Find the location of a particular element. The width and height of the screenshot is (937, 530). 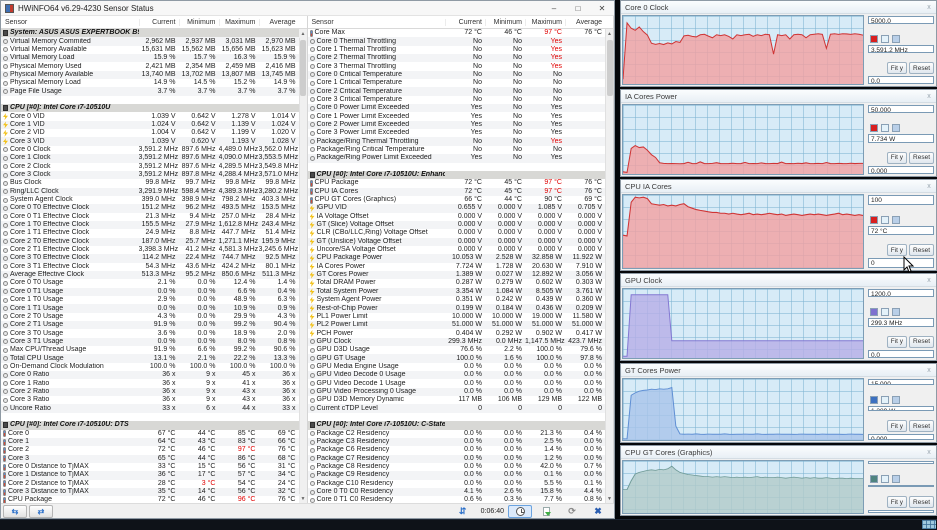

sensor-row: Core 2 Thermal Throttling No No Yes is located at coordinates (456, 58).